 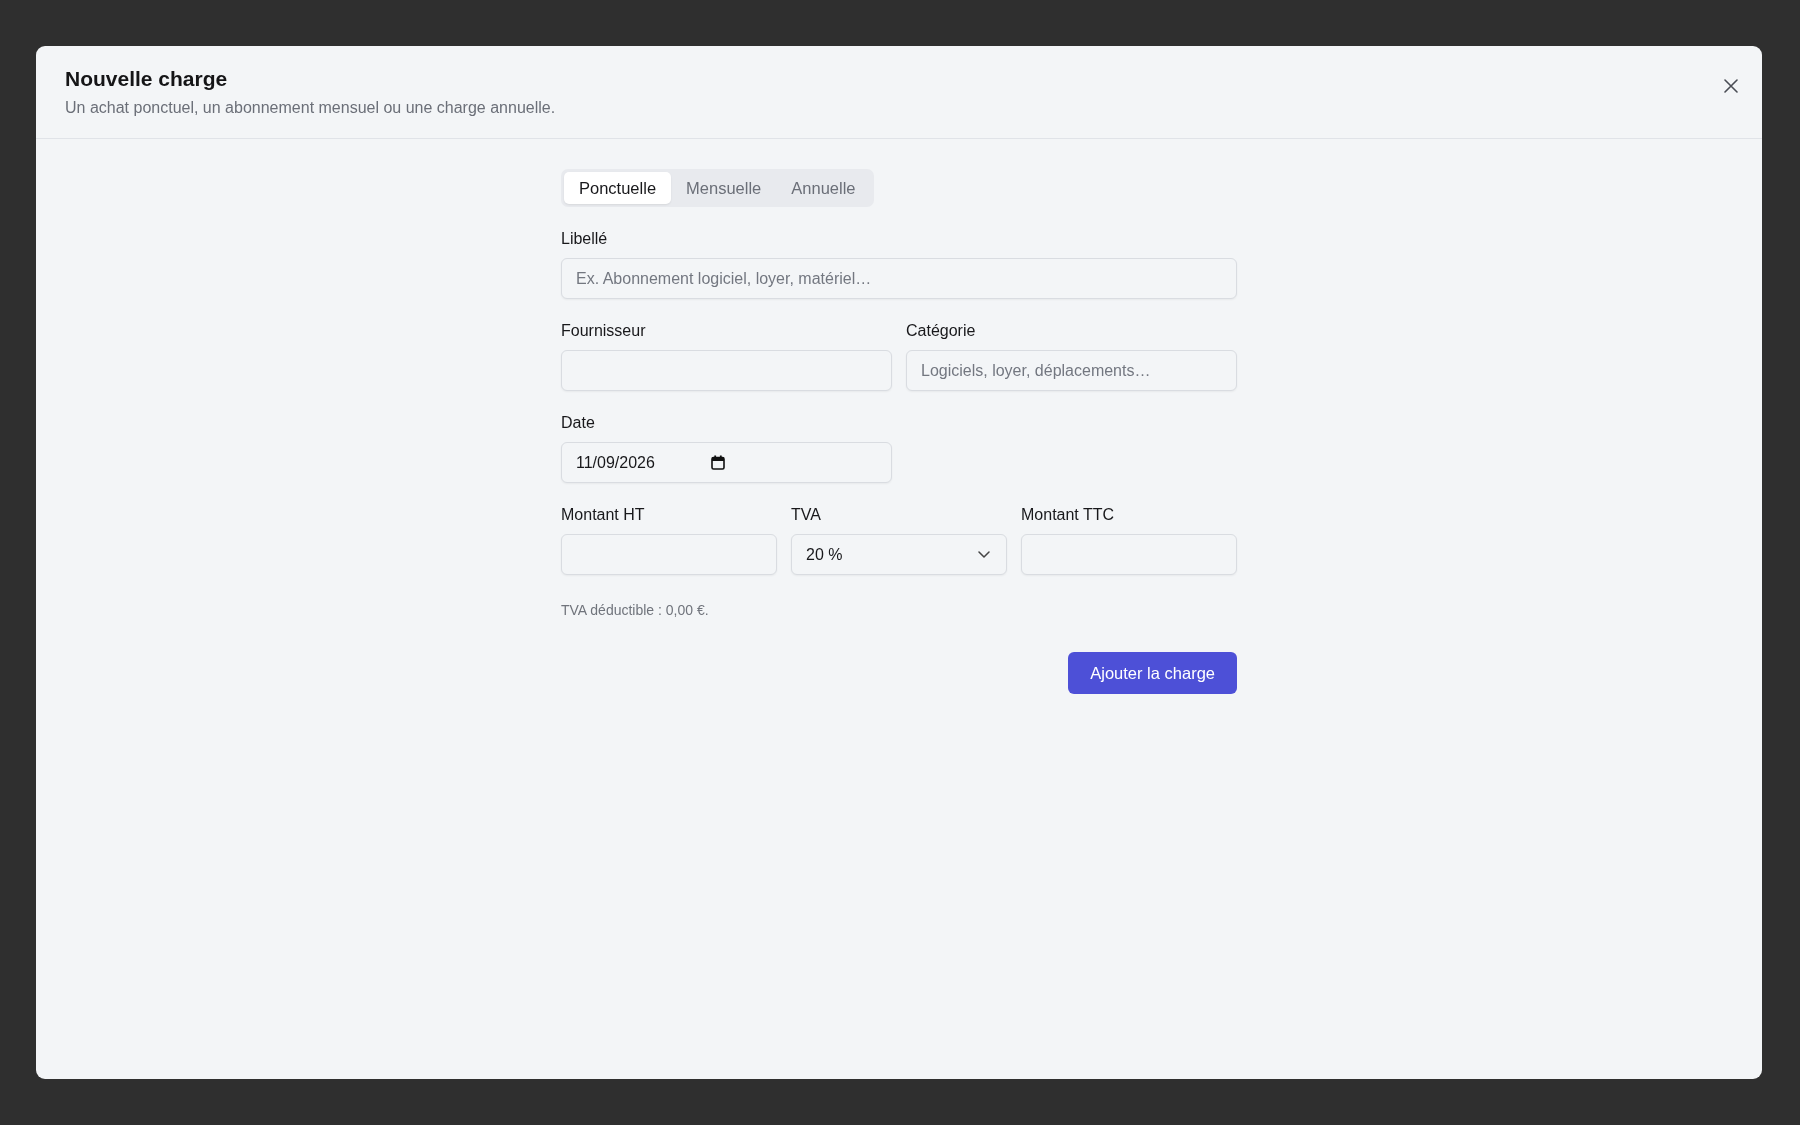 I want to click on calendar-icon, so click(x=717, y=462).